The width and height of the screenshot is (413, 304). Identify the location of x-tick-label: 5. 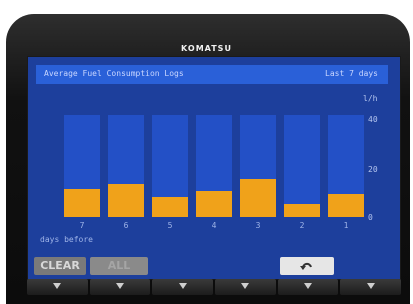
(170, 225).